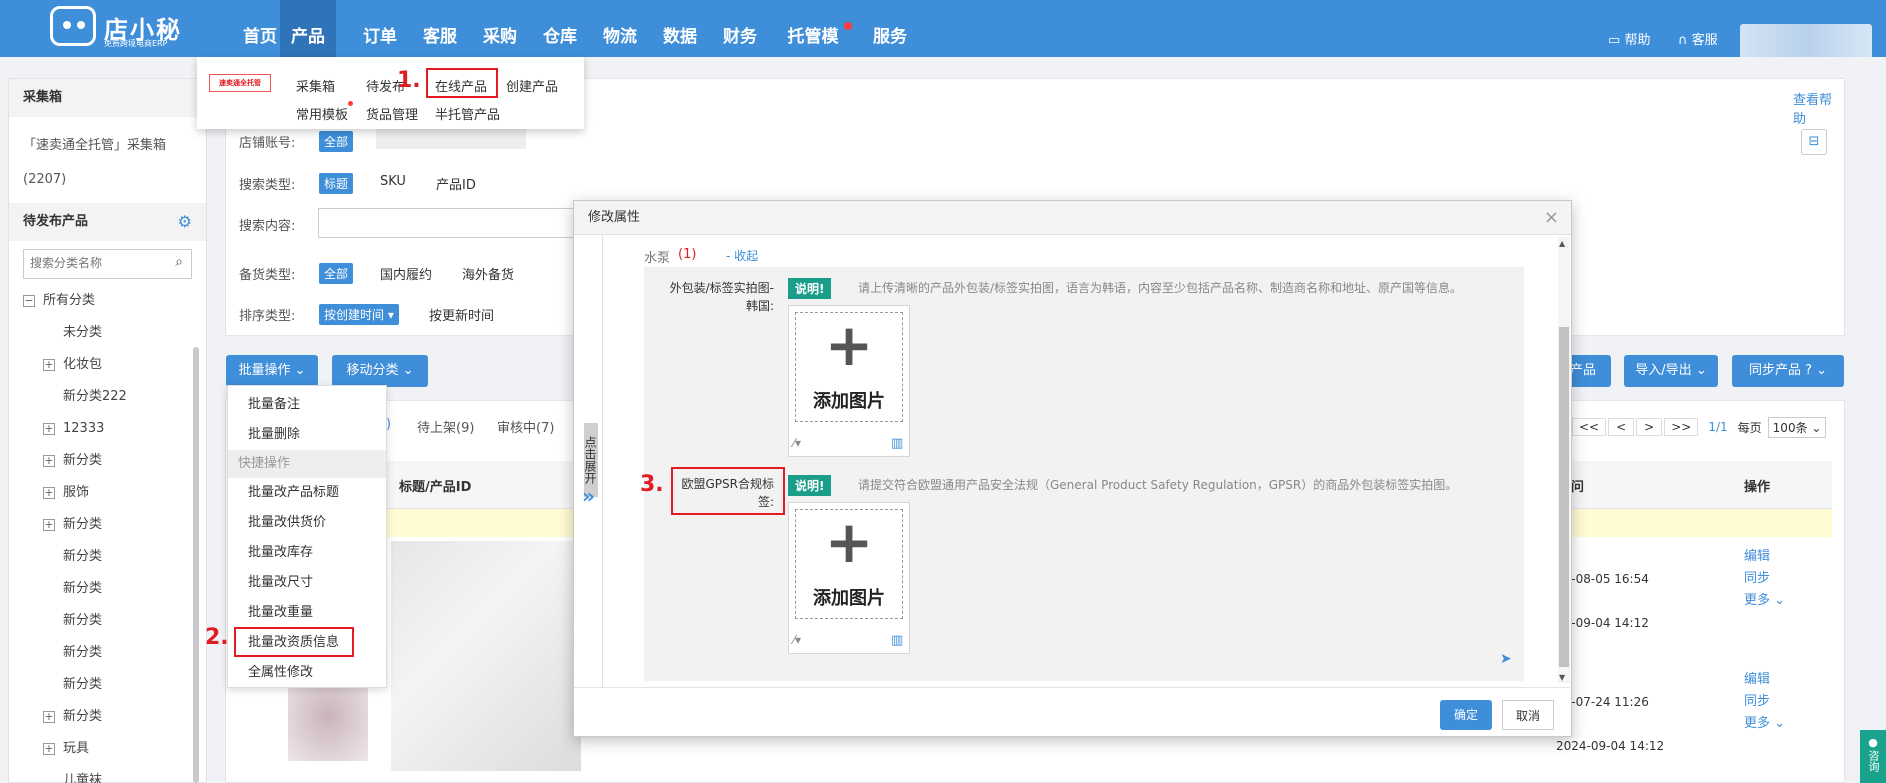 The width and height of the screenshot is (1886, 783). Describe the element at coordinates (29, 300) in the screenshot. I see `collapse-icon: −` at that location.